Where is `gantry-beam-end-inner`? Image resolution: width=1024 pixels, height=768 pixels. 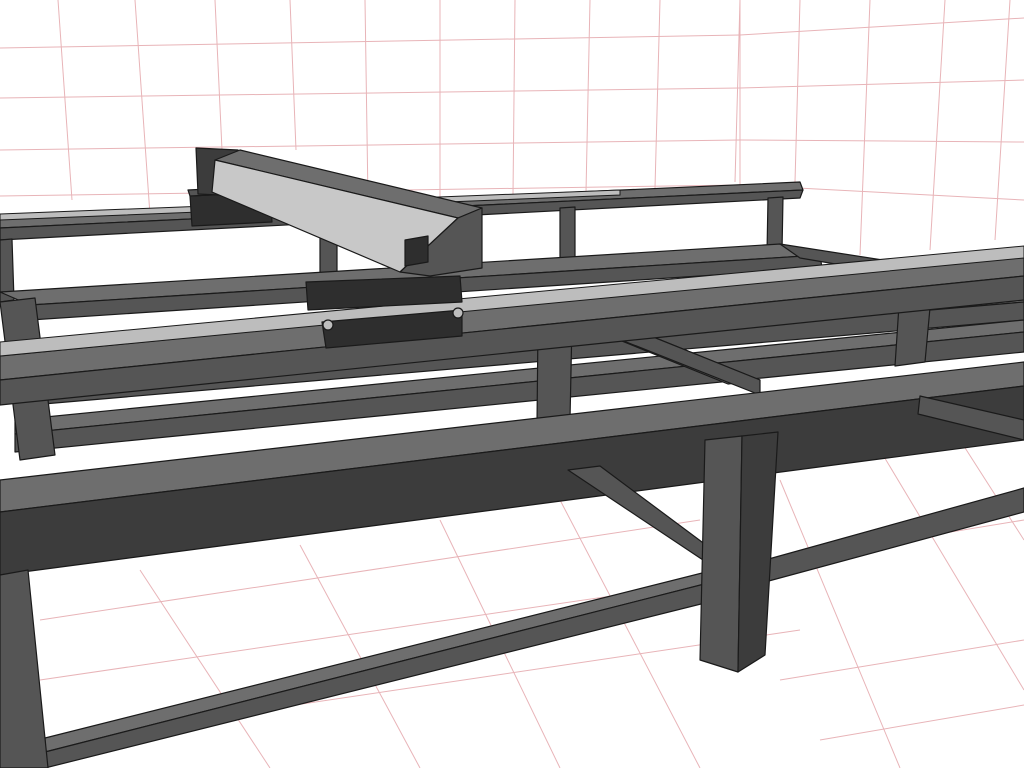
gantry-beam-end-inner is located at coordinates (416, 251).